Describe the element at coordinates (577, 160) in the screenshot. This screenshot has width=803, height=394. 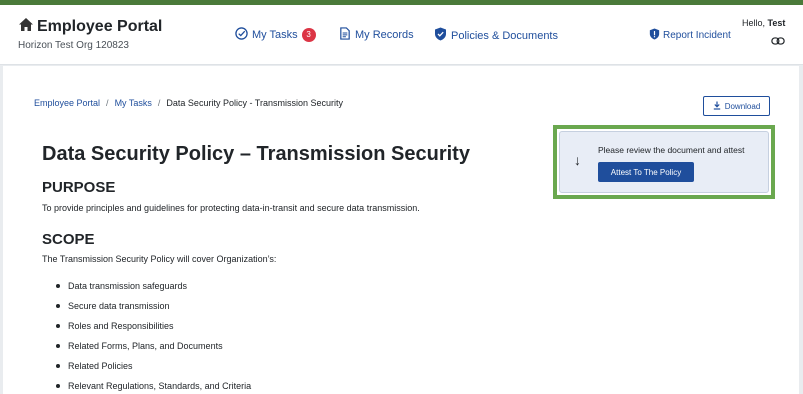
I see `arrow-down-icon: ↓` at that location.